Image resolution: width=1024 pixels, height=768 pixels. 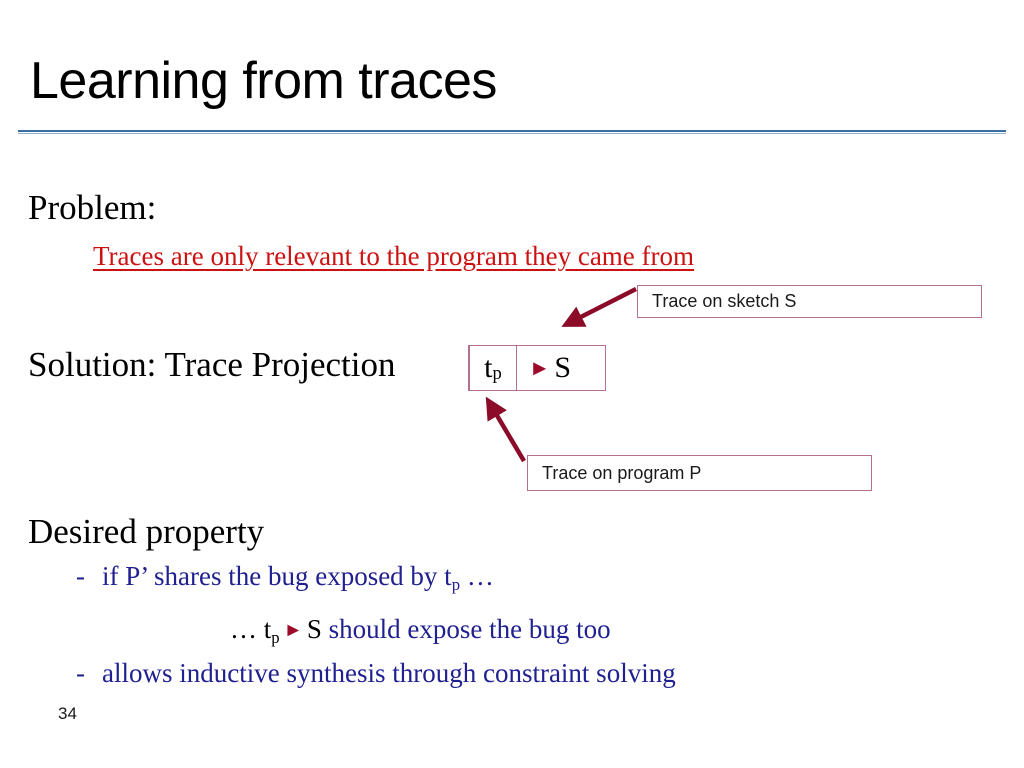 I want to click on bullet-2-rest-text: should expose the bug too, so click(x=466, y=629).